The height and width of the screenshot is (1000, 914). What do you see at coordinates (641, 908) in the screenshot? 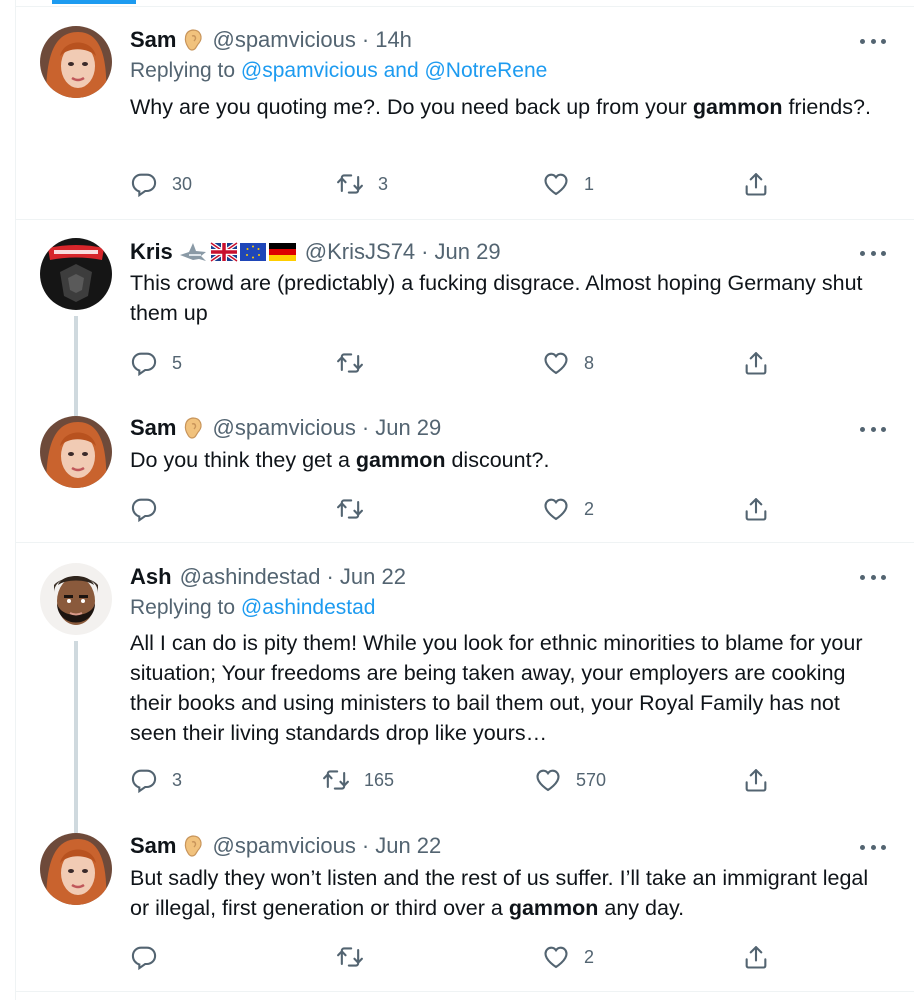
I see `tweet-text-part: any day.` at bounding box center [641, 908].